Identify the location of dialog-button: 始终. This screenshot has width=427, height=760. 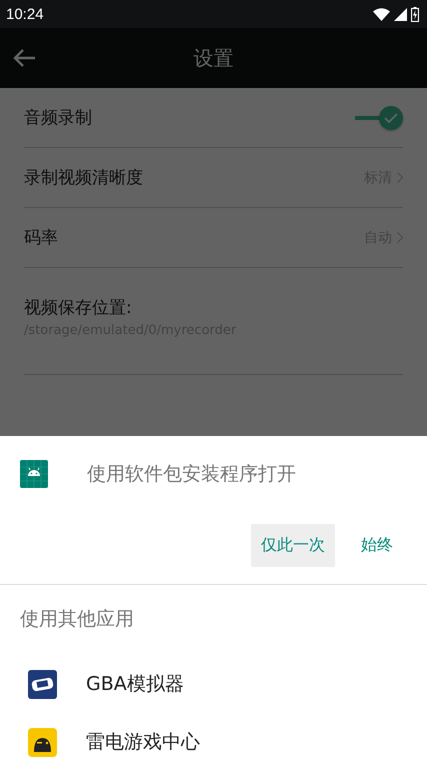
(377, 545).